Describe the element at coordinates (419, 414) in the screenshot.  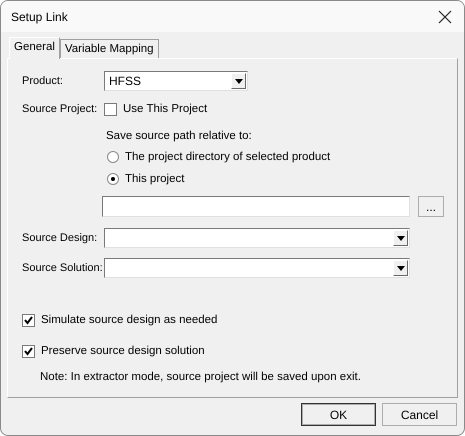
I see `cancel-button: Cancel` at that location.